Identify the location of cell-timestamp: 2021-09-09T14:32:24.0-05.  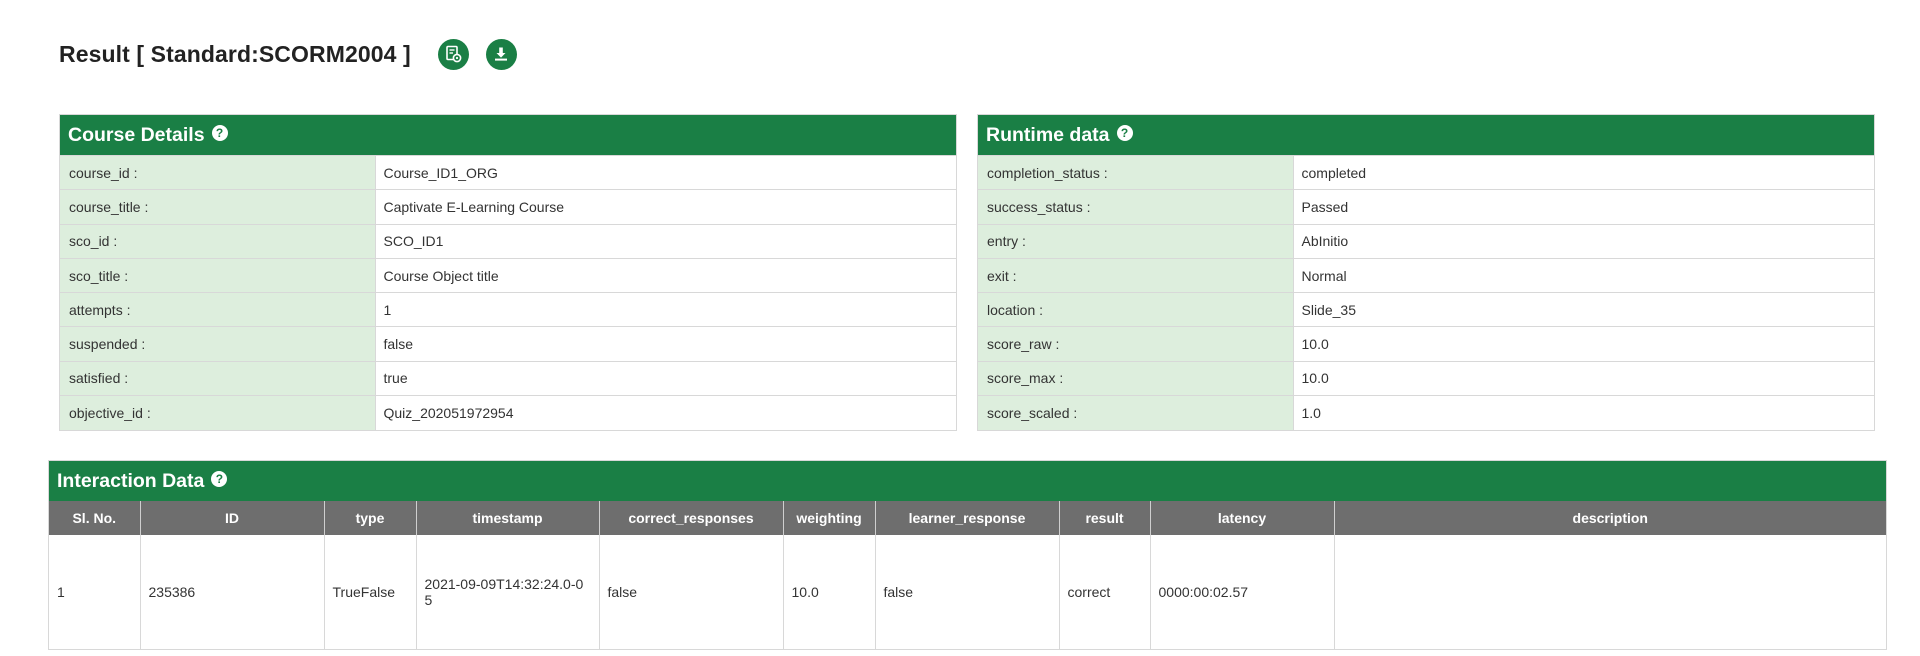
(508, 592).